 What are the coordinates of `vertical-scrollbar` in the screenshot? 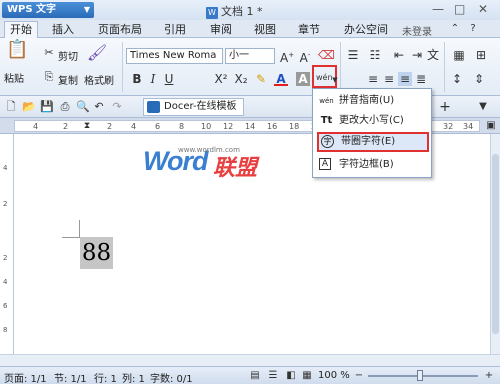 It's located at (495, 244).